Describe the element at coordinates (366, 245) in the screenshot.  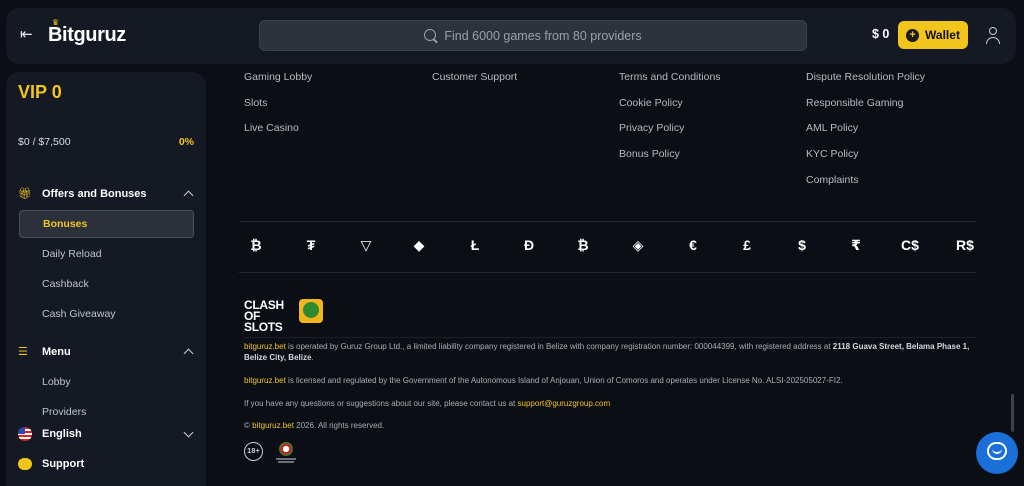
I see `tron-icon: ▽` at that location.